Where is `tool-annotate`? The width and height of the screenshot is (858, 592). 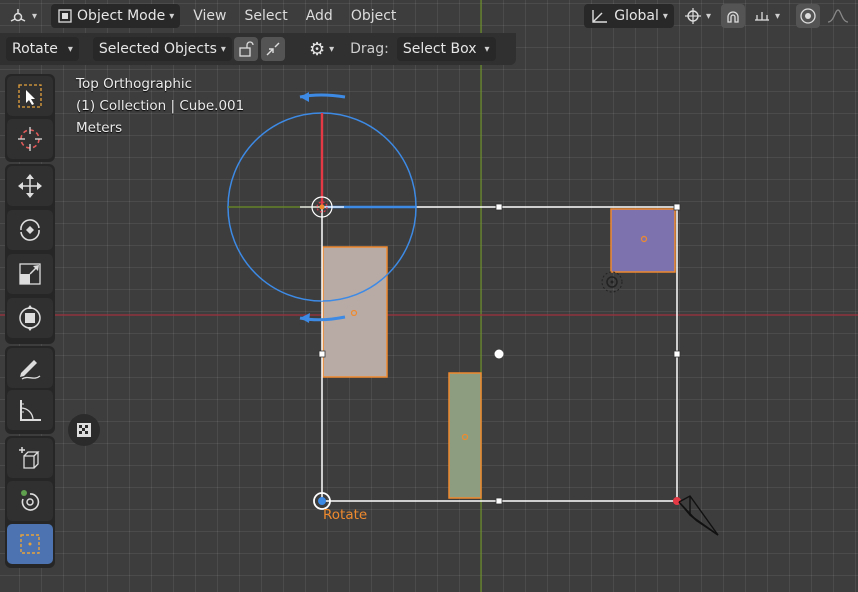 tool-annotate is located at coordinates (30, 368).